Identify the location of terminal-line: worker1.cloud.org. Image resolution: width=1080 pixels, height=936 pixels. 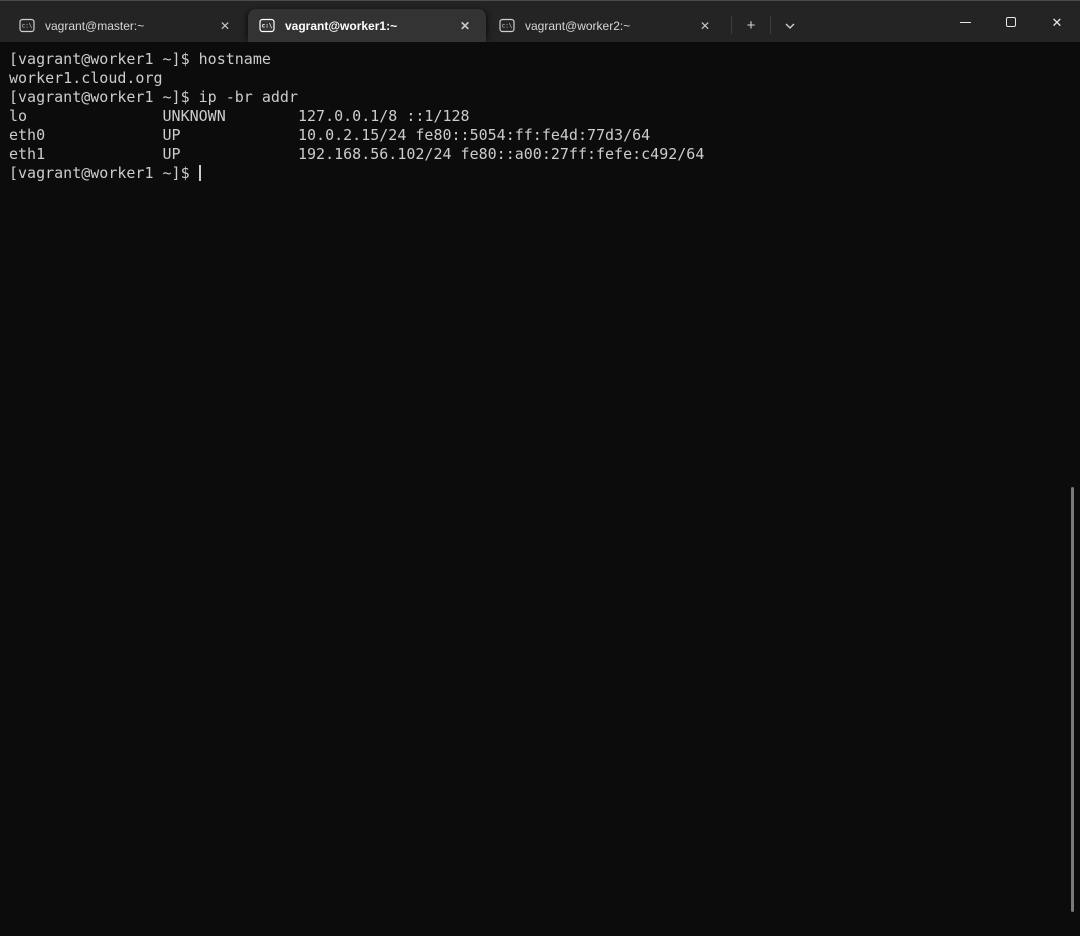
(86, 78).